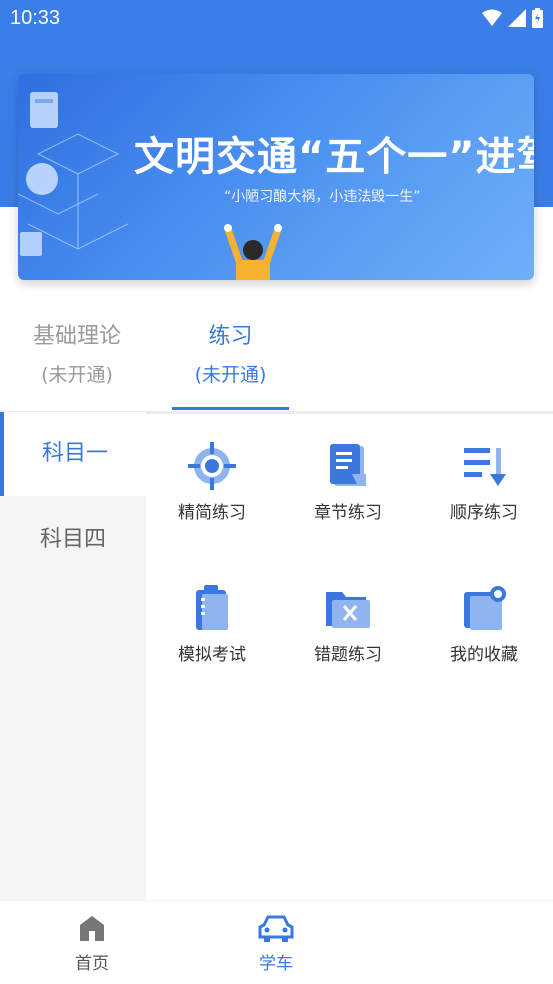  Describe the element at coordinates (35, 18) in the screenshot. I see `status-time: 10:33` at that location.